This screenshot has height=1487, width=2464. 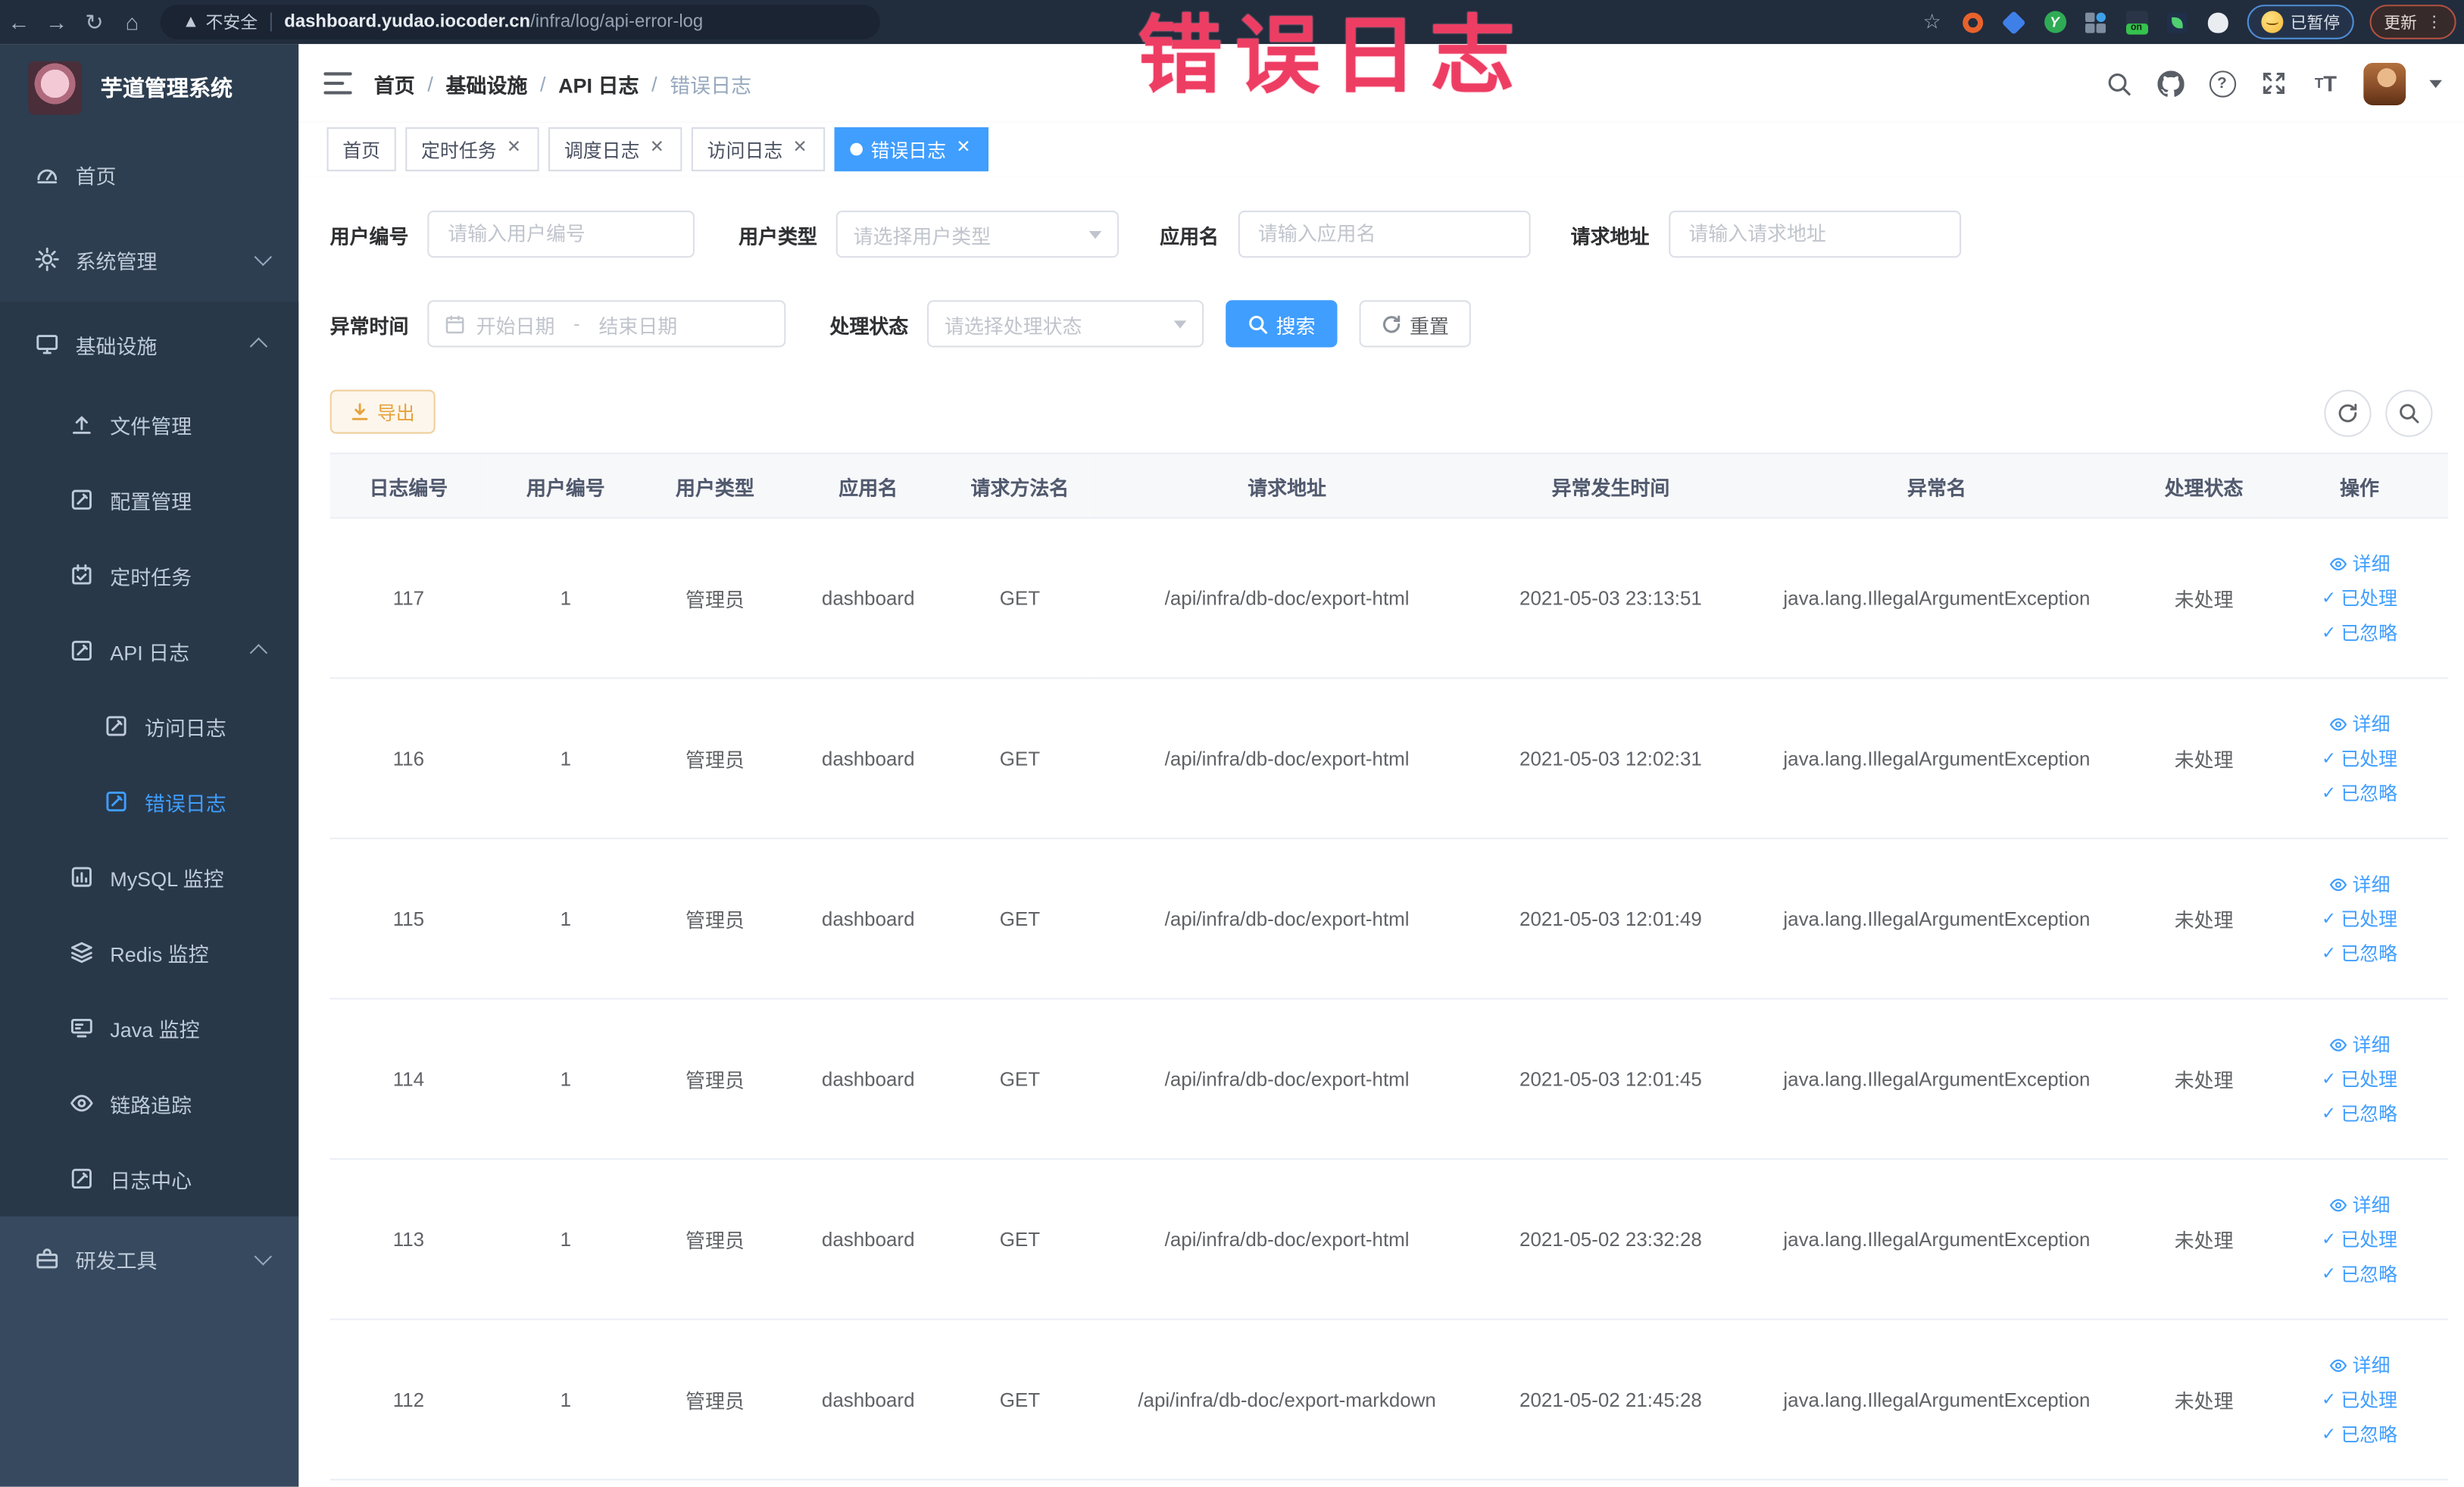 I want to click on request-url-input, so click(x=1814, y=234).